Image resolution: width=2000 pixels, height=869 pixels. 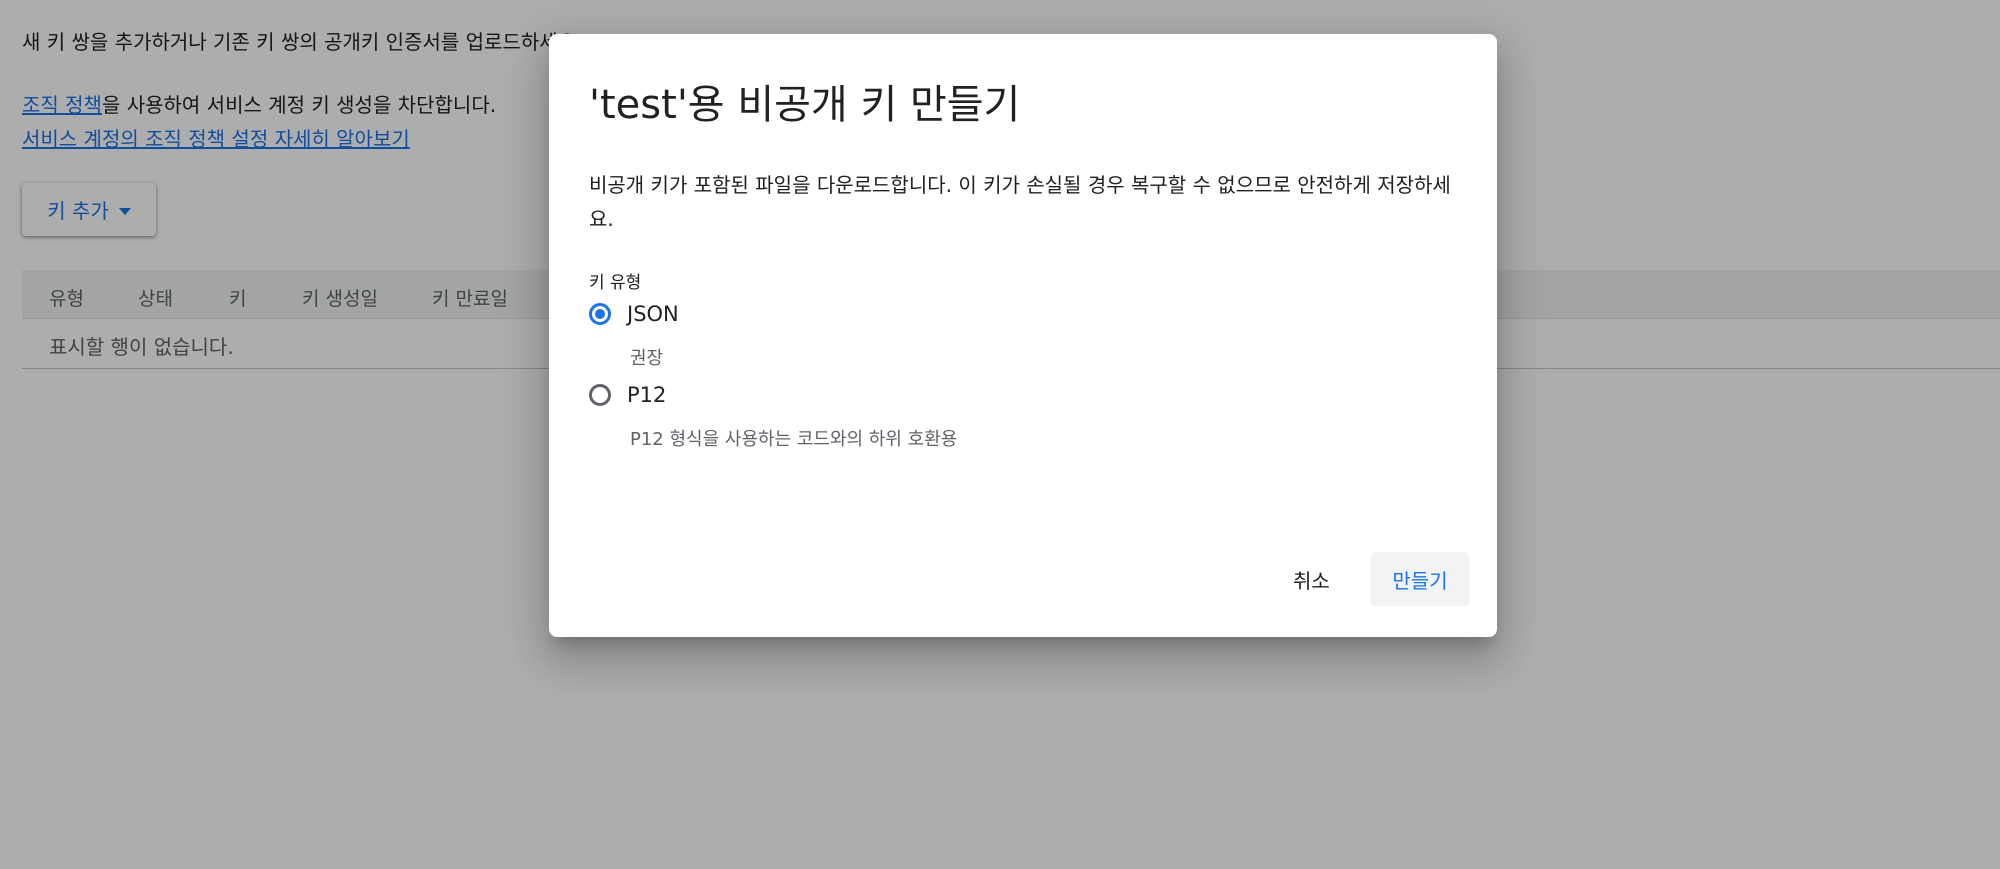 What do you see at coordinates (647, 358) in the screenshot?
I see `radio-sub-json: 권장` at bounding box center [647, 358].